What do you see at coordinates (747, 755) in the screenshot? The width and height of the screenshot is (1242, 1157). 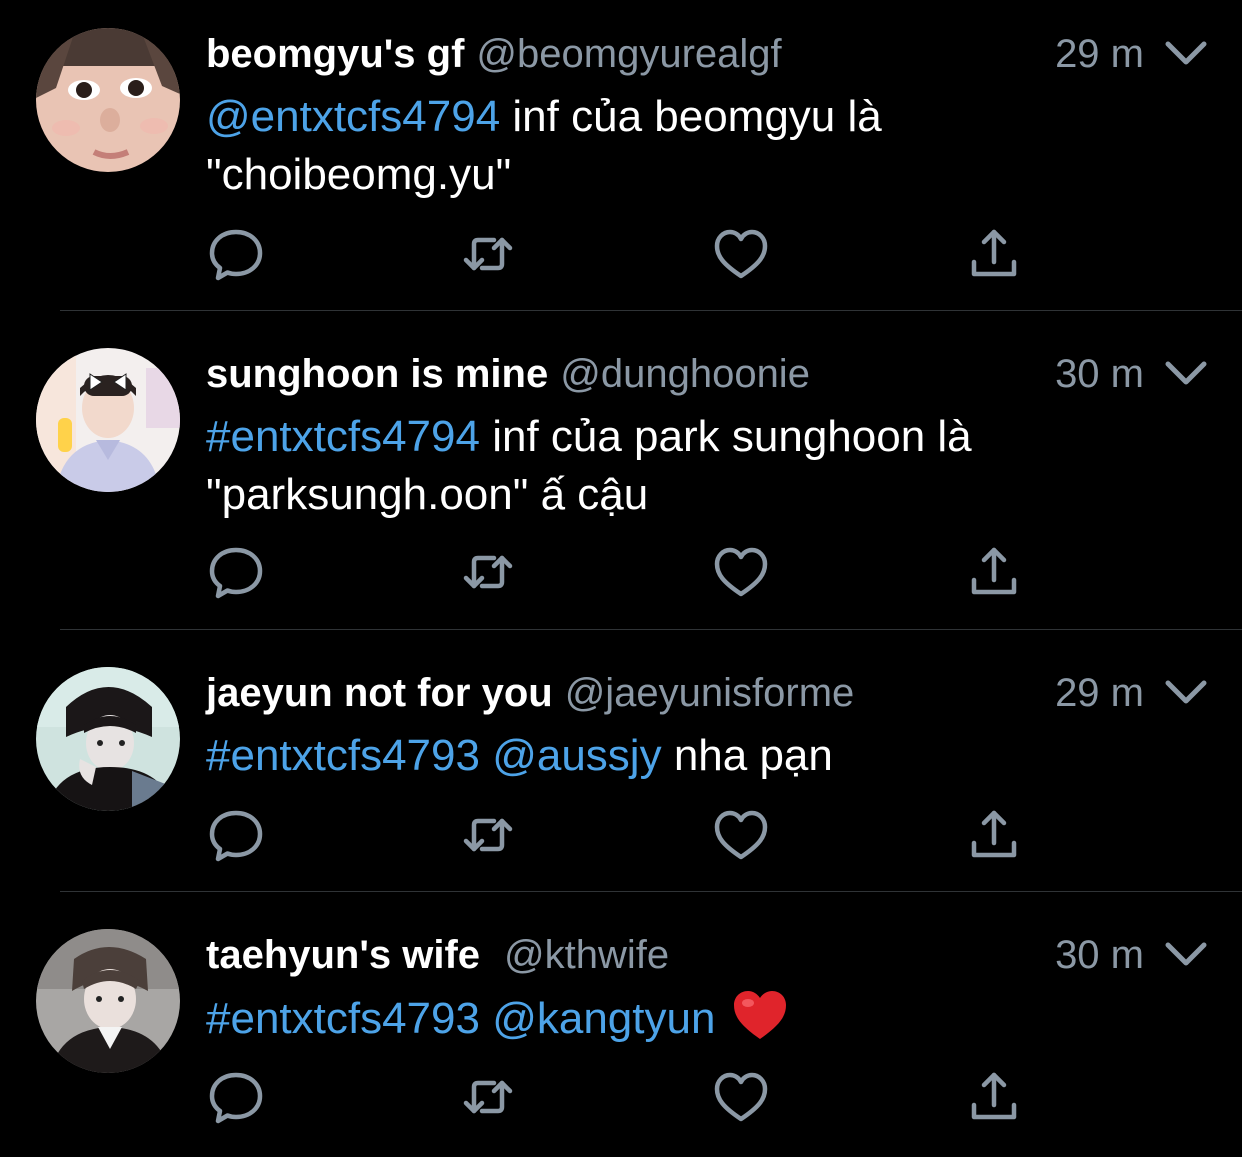 I see `tweet-text-part: nha pạn` at bounding box center [747, 755].